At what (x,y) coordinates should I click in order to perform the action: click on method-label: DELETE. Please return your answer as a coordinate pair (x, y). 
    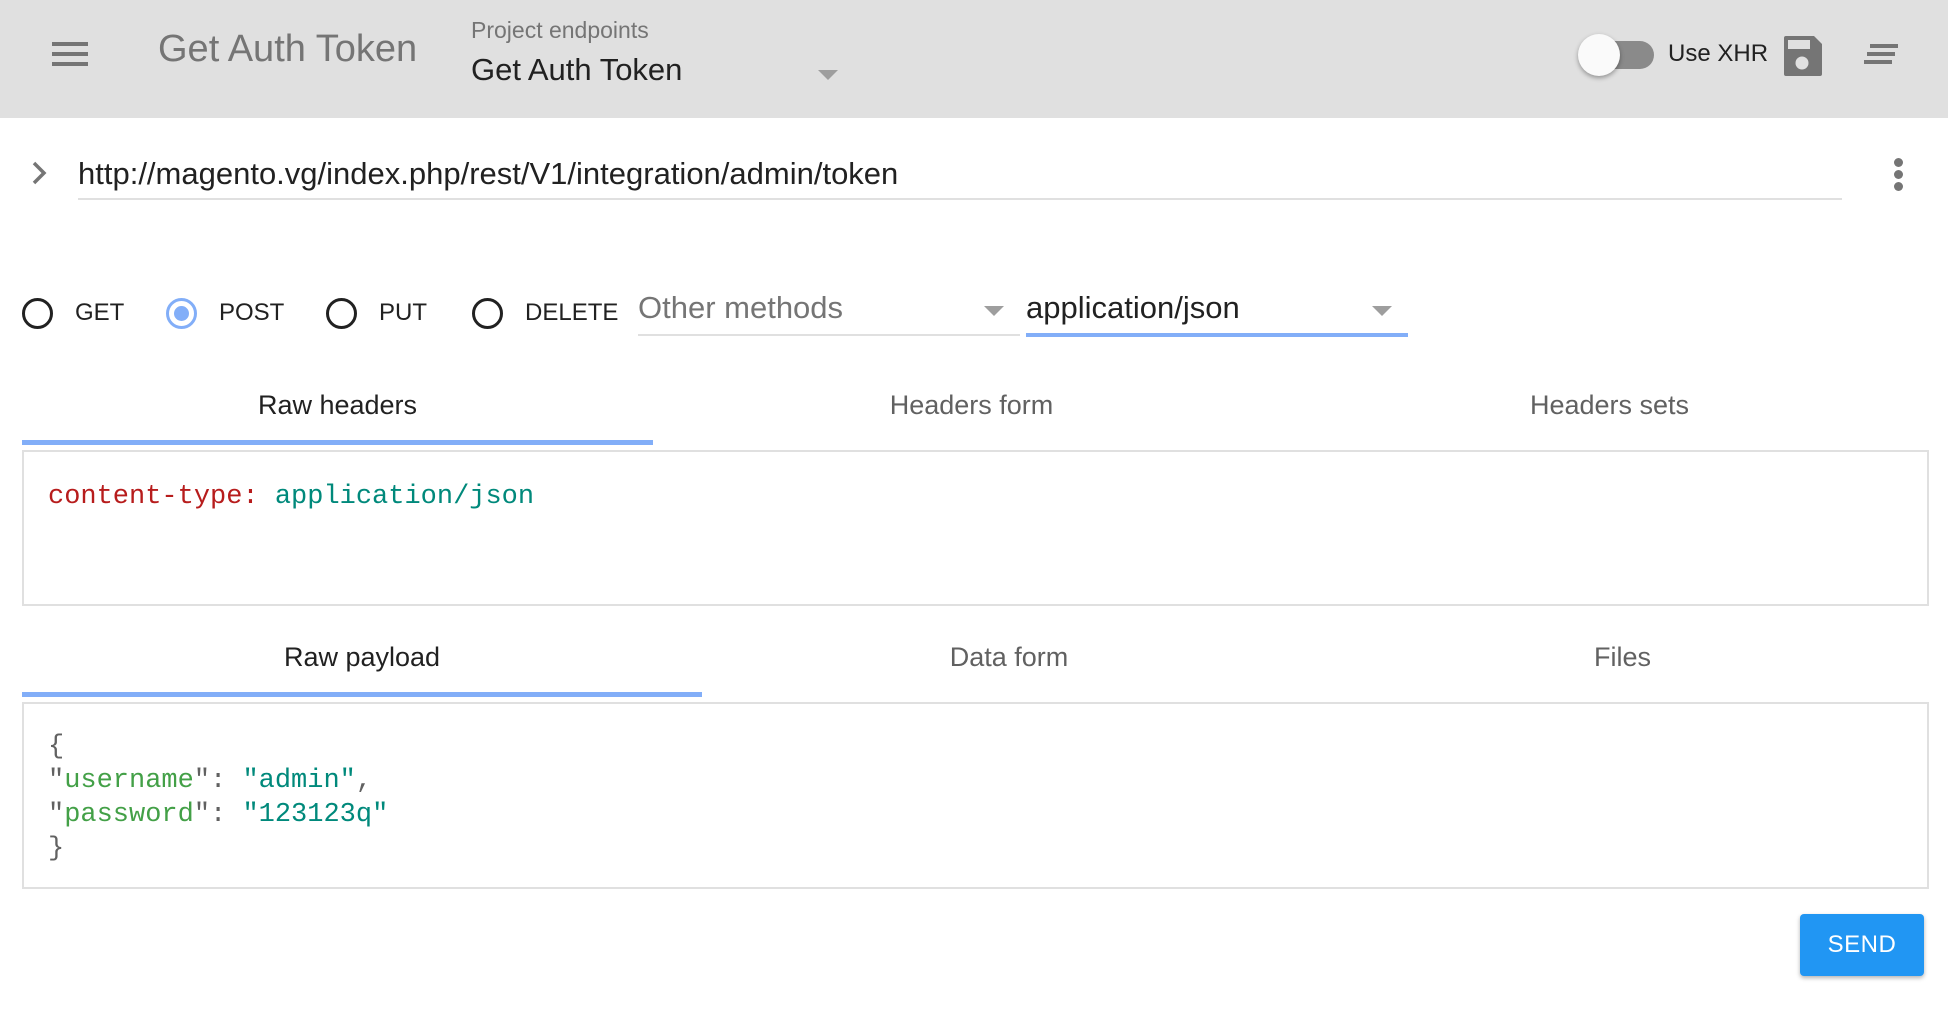
    Looking at the image, I should click on (572, 312).